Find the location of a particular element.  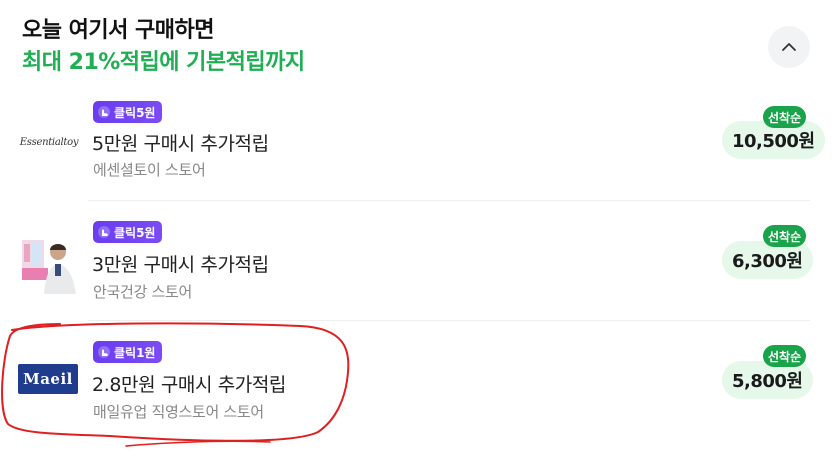

logo-text: Essentialtoy is located at coordinates (49, 142).